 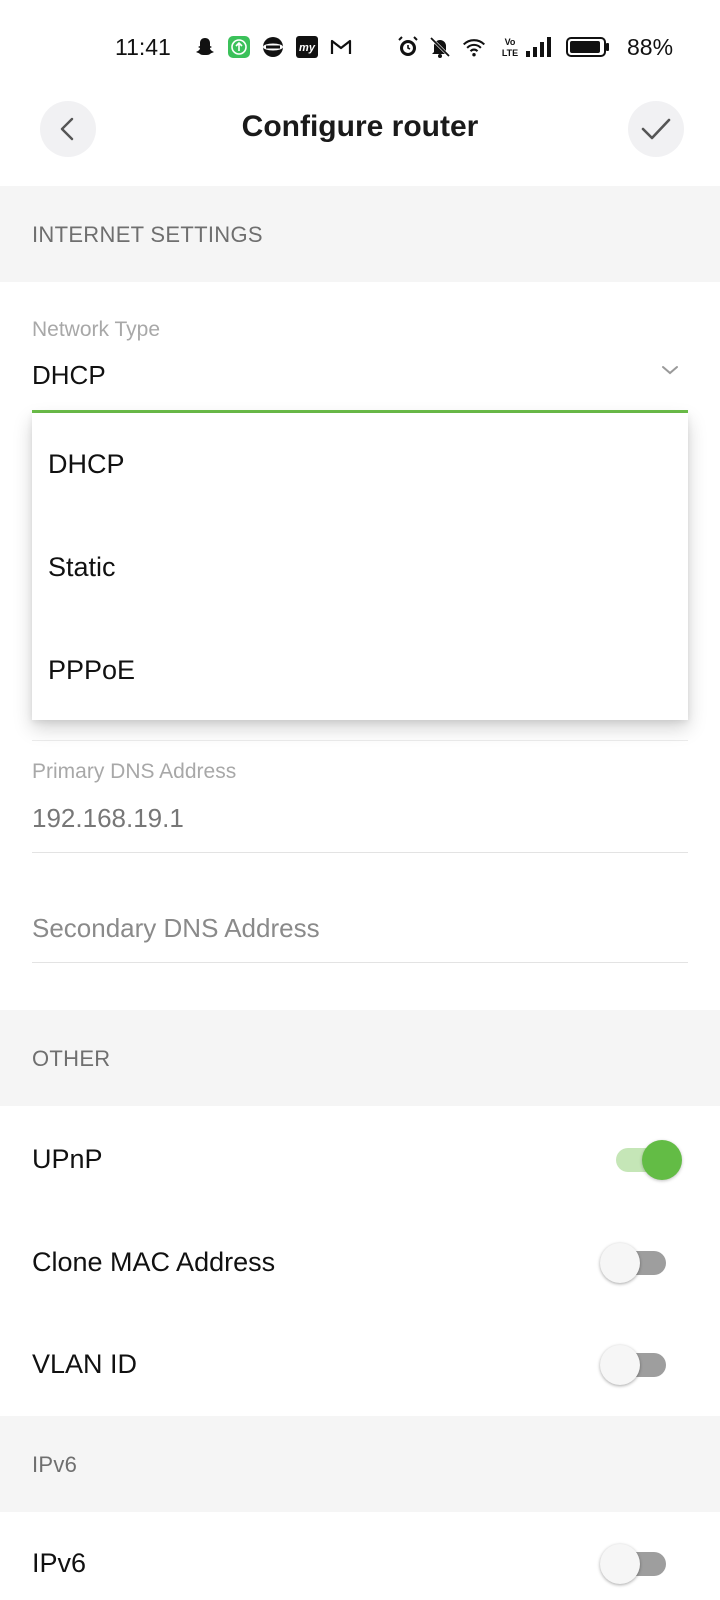 I want to click on primary-dns-input: 192.168.19.1, so click(x=108, y=818).